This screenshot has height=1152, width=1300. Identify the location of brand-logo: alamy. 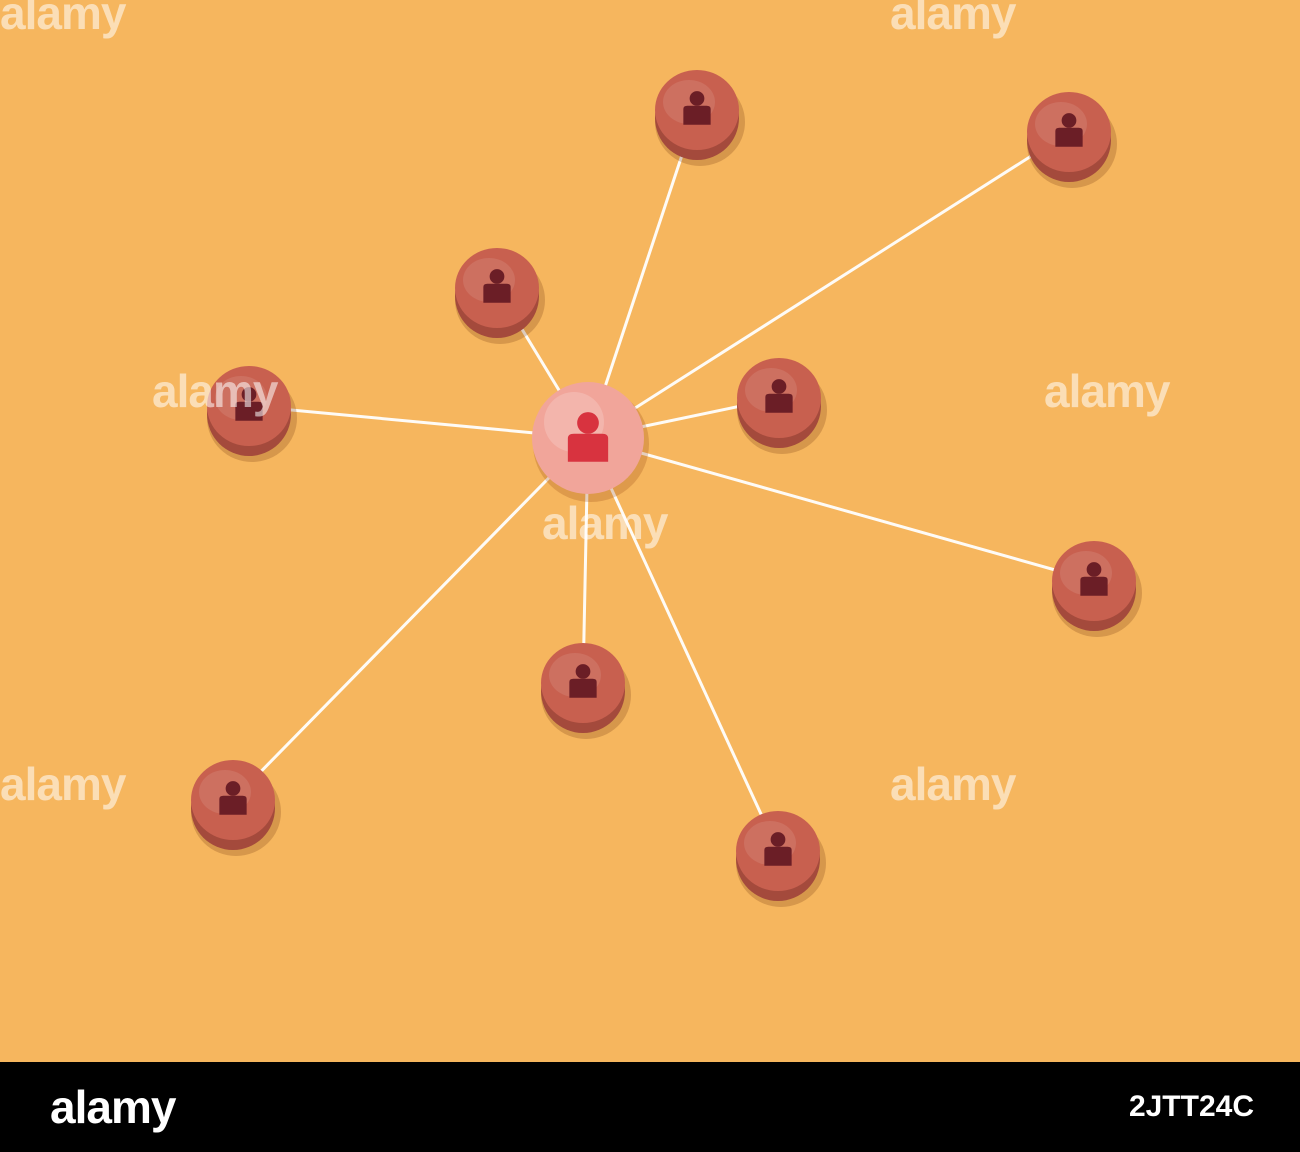
(113, 1107).